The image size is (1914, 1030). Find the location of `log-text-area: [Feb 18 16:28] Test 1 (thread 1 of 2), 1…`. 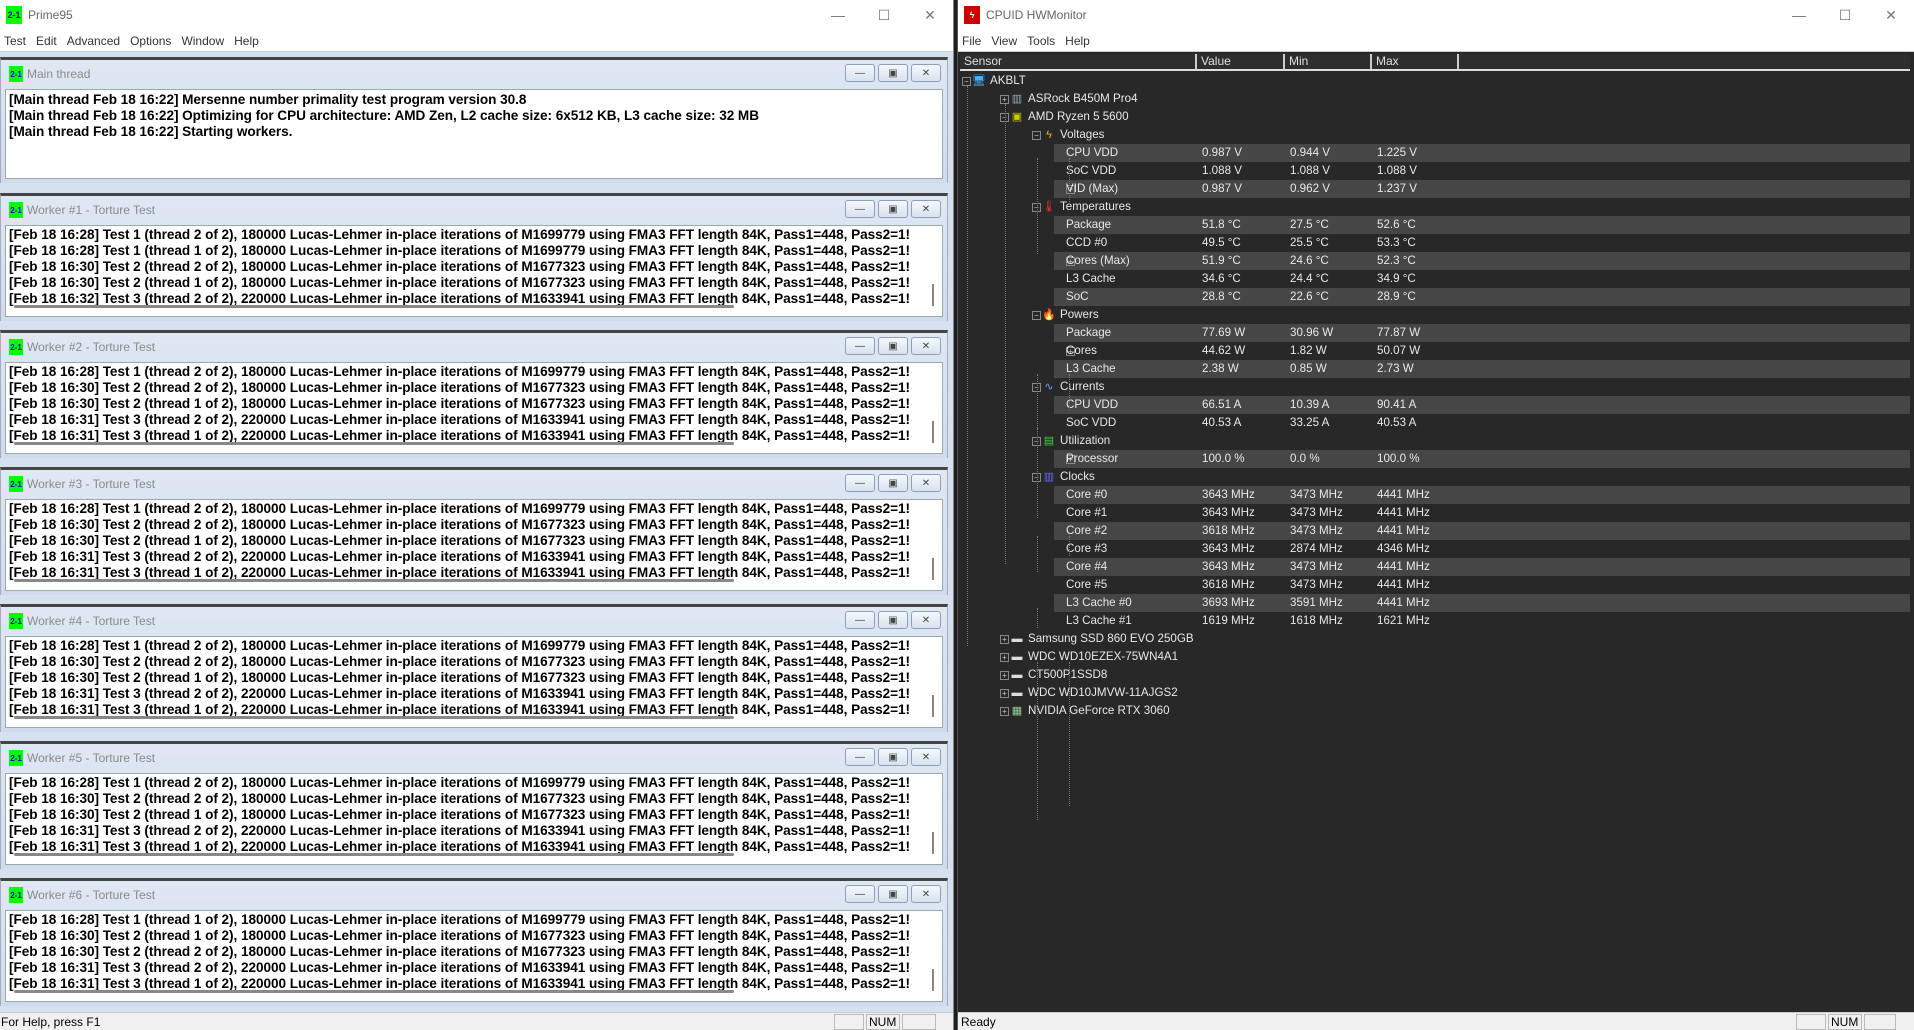

log-text-area: [Feb 18 16:28] Test 1 (thread 1 of 2), 1… is located at coordinates (474, 956).